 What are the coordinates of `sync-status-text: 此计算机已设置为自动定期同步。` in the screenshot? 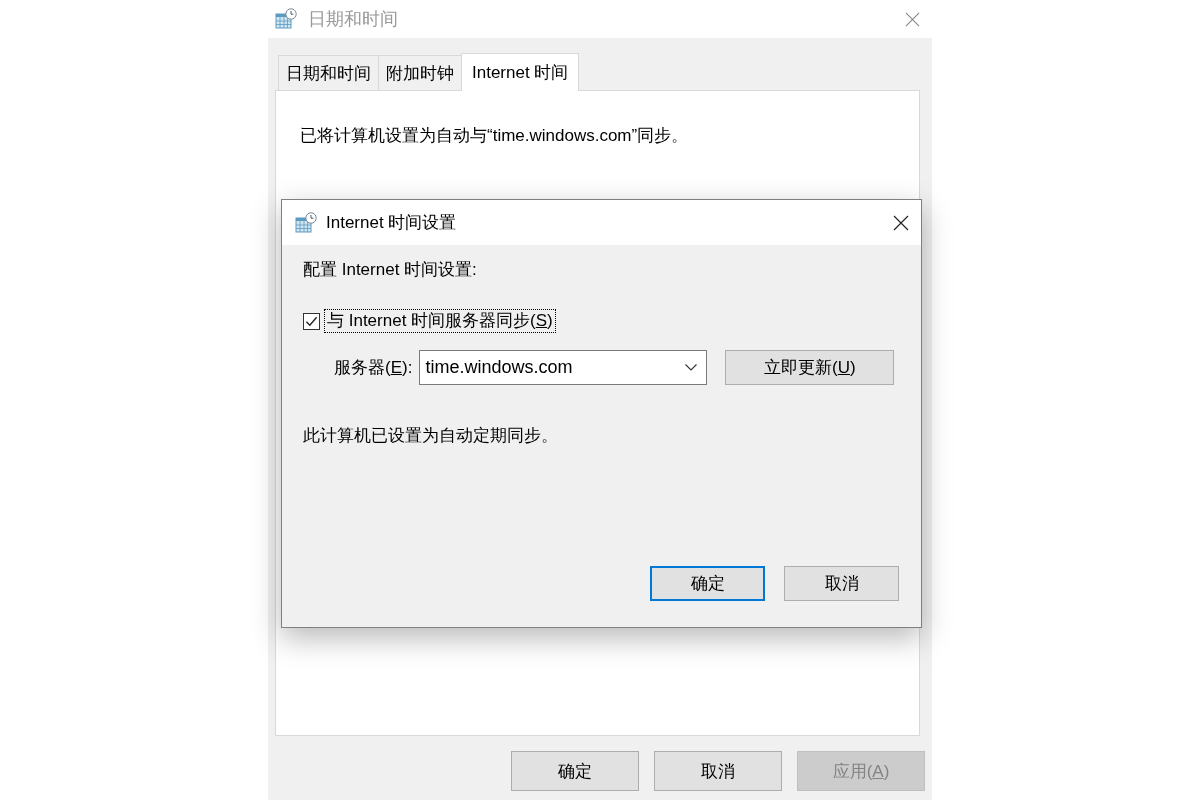 It's located at (431, 436).